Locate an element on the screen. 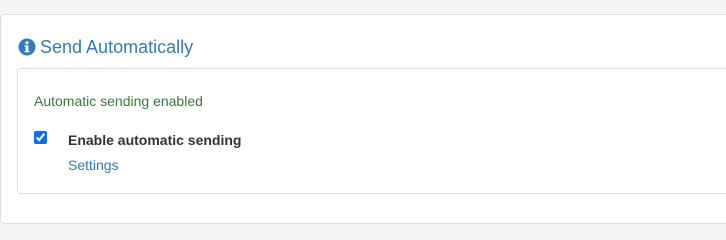 The height and width of the screenshot is (240, 726). settings-link: Settings is located at coordinates (93, 165).